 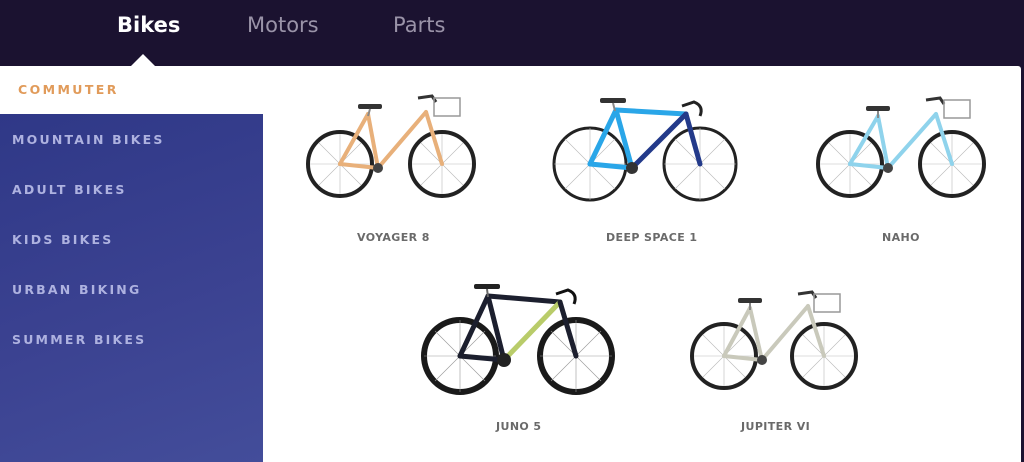 What do you see at coordinates (519, 426) in the screenshot?
I see `product-name: JUNO 5` at bounding box center [519, 426].